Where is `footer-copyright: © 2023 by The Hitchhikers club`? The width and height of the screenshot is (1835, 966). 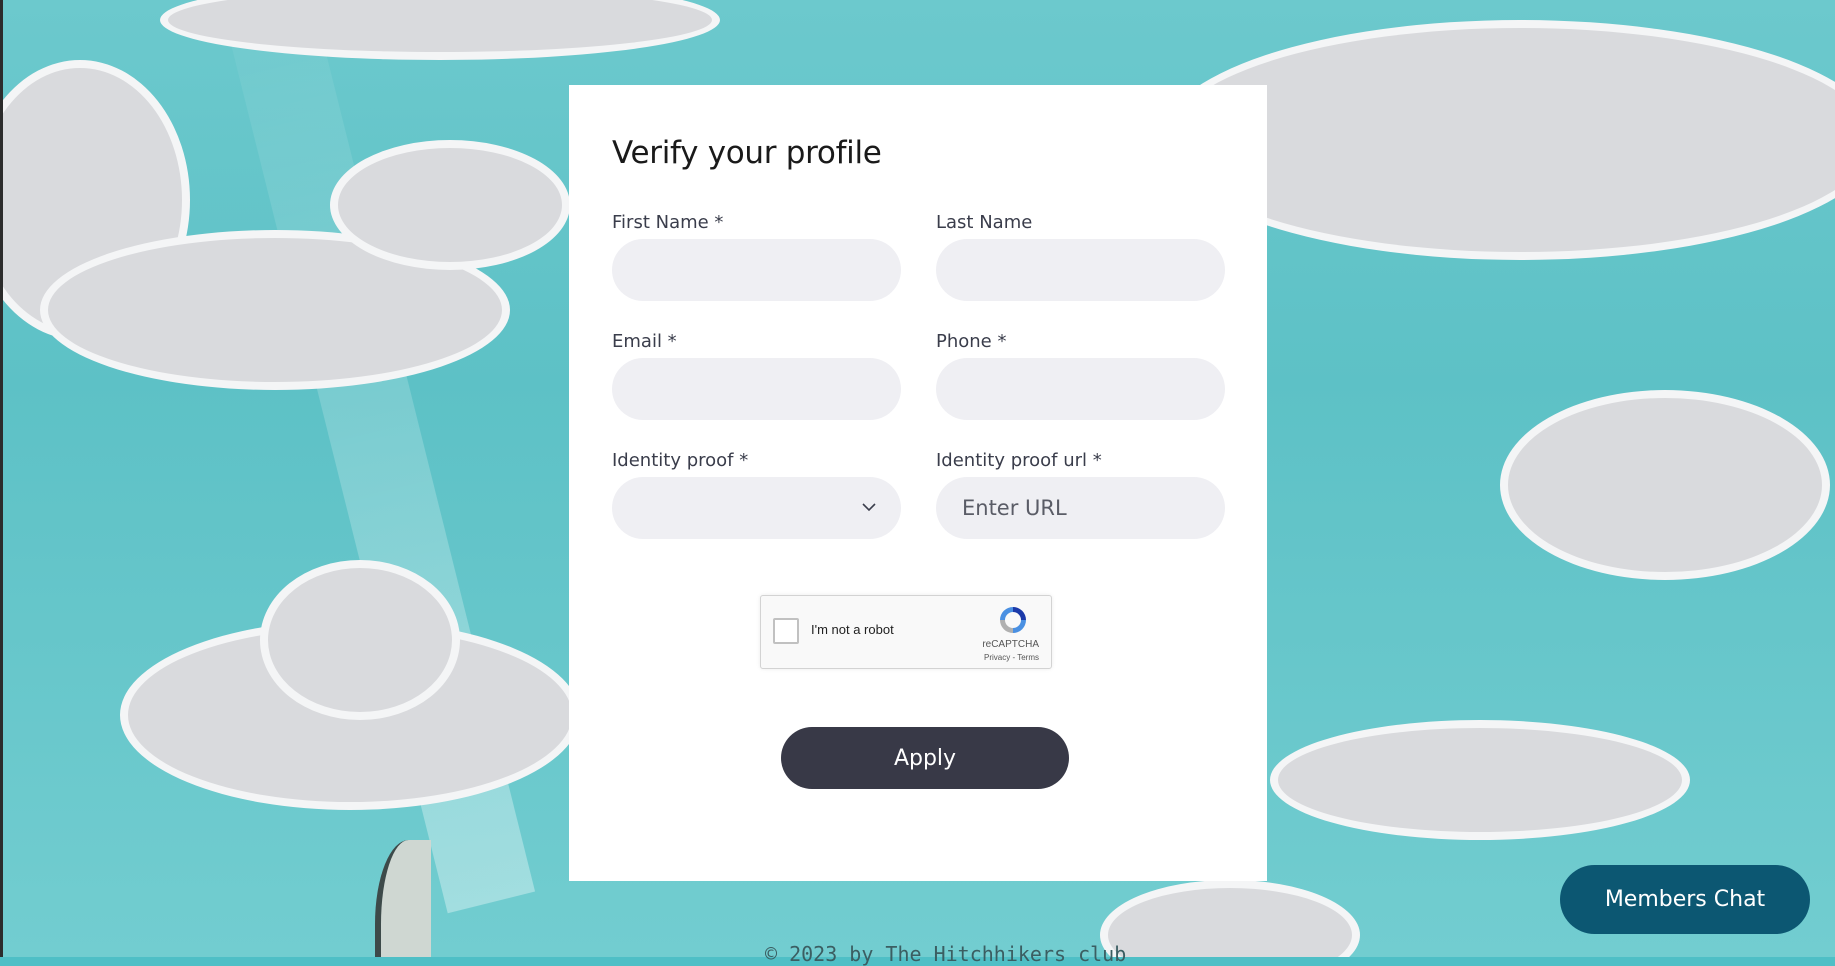 footer-copyright: © 2023 by The Hitchhikers club is located at coordinates (946, 954).